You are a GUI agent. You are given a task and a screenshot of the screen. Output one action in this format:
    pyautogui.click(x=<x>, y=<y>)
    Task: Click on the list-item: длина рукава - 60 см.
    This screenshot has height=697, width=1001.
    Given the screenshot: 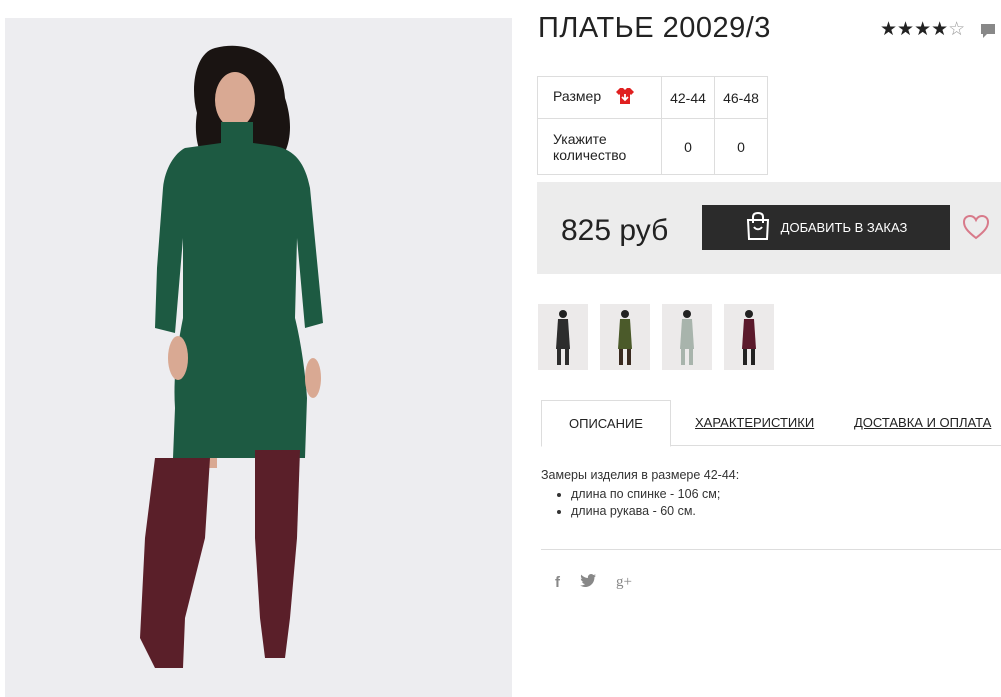 What is the action you would take?
    pyautogui.click(x=655, y=511)
    